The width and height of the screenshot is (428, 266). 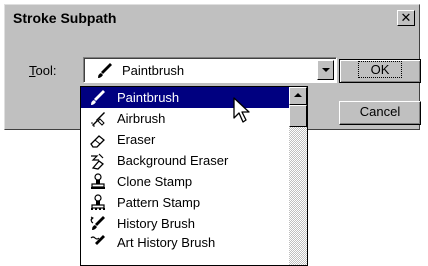 What do you see at coordinates (97, 161) in the screenshot?
I see `background-eraser-icon` at bounding box center [97, 161].